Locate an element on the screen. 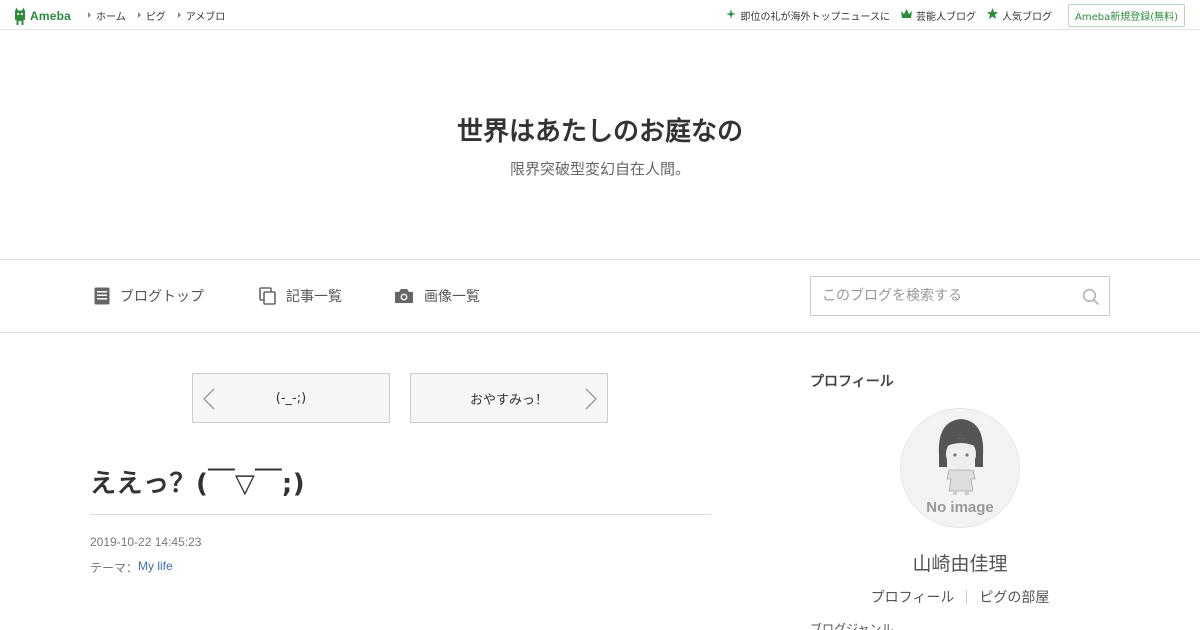 The height and width of the screenshot is (630, 1200). entry-theme-link: My life is located at coordinates (155, 567).